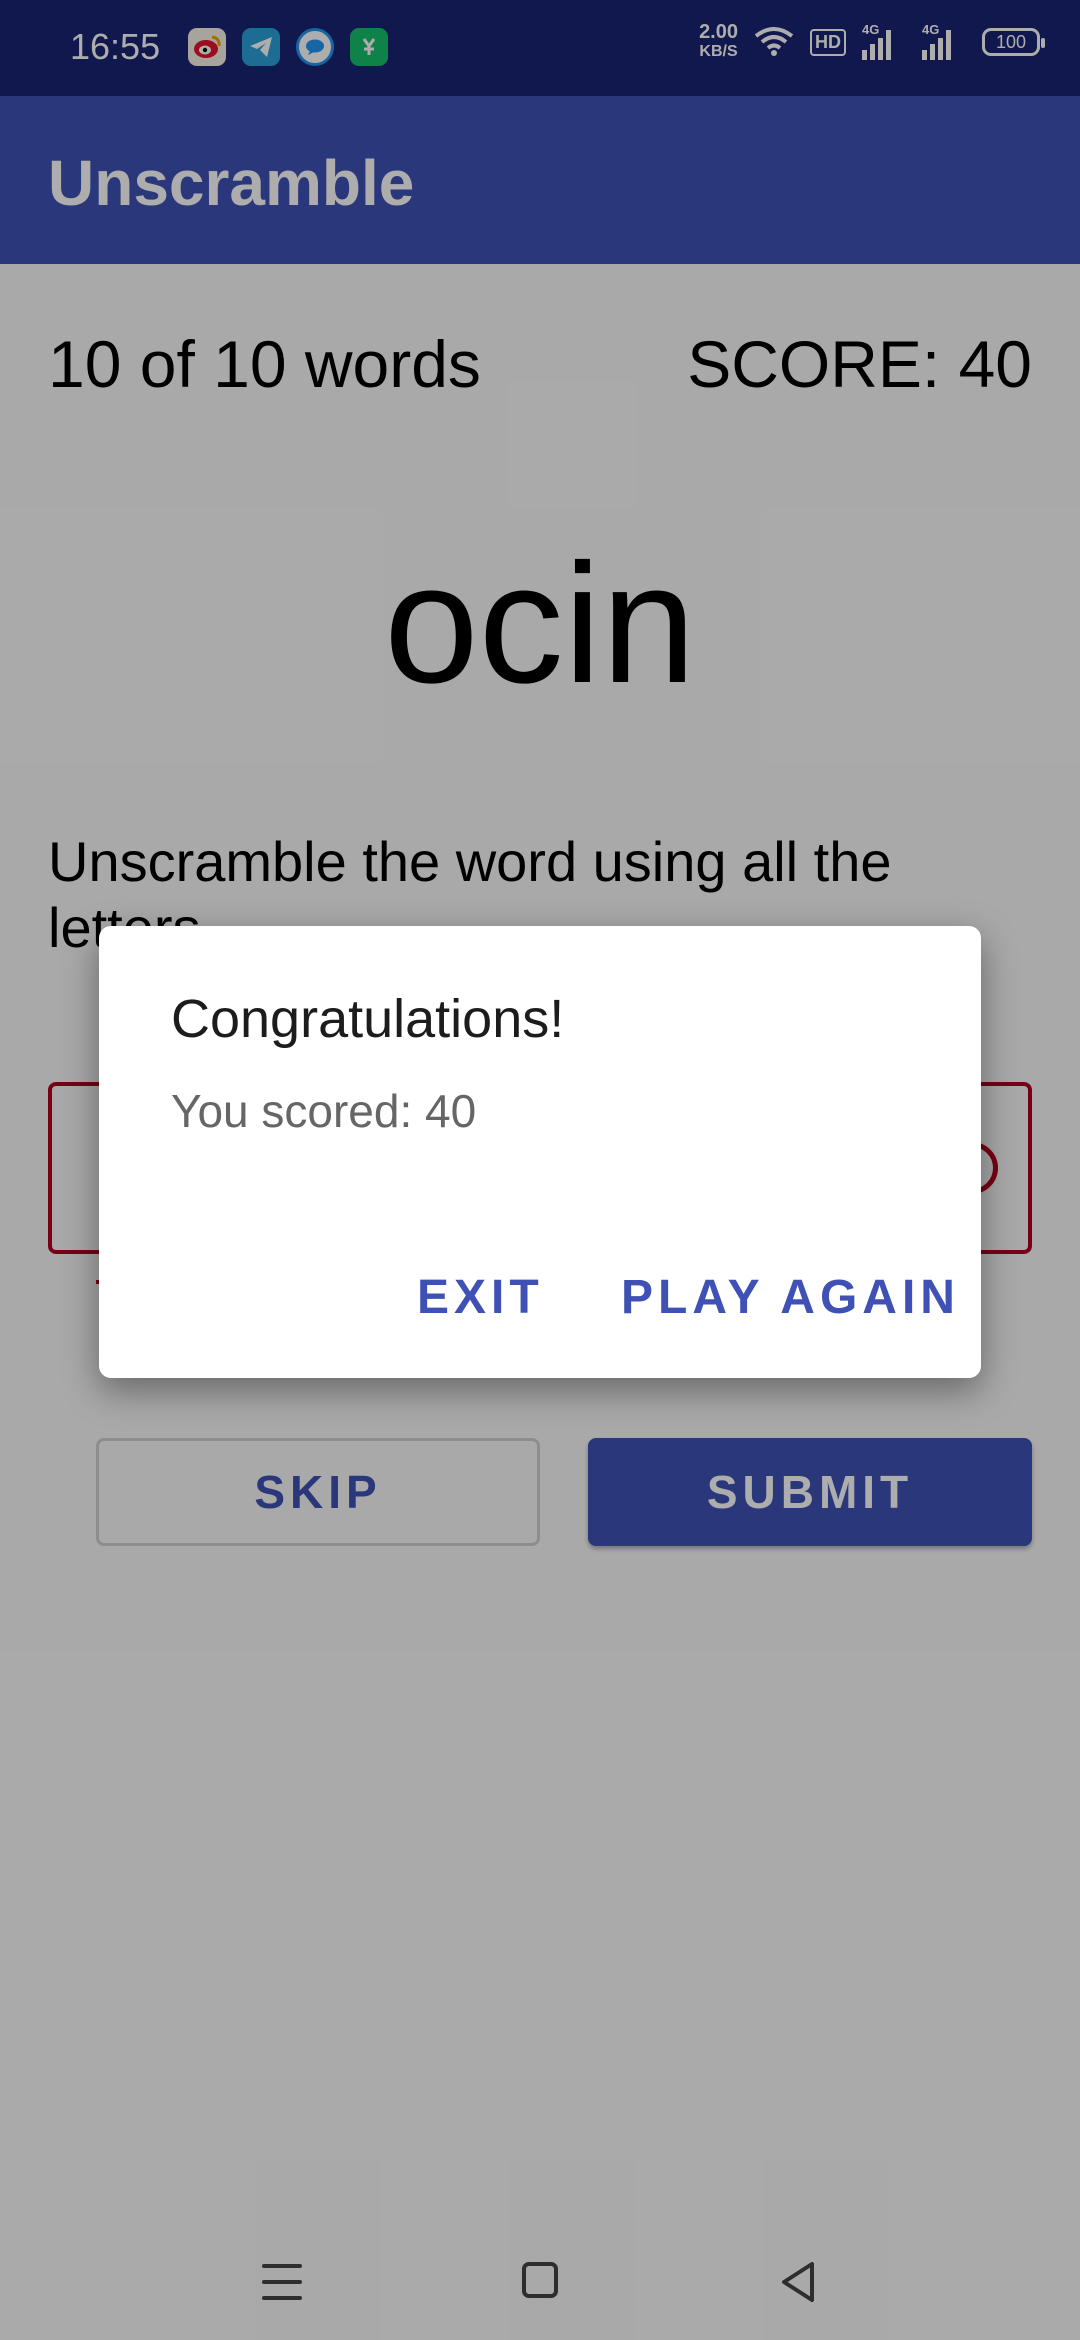  Describe the element at coordinates (324, 1111) in the screenshot. I see `dialog-message: You scored: 40` at that location.